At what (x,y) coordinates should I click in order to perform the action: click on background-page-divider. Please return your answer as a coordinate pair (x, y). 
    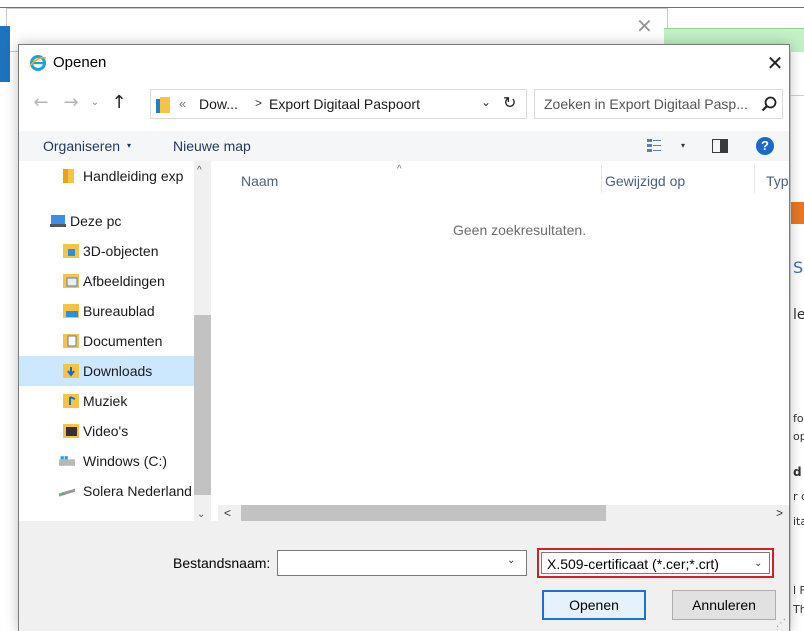
    Looking at the image, I should click on (797, 95).